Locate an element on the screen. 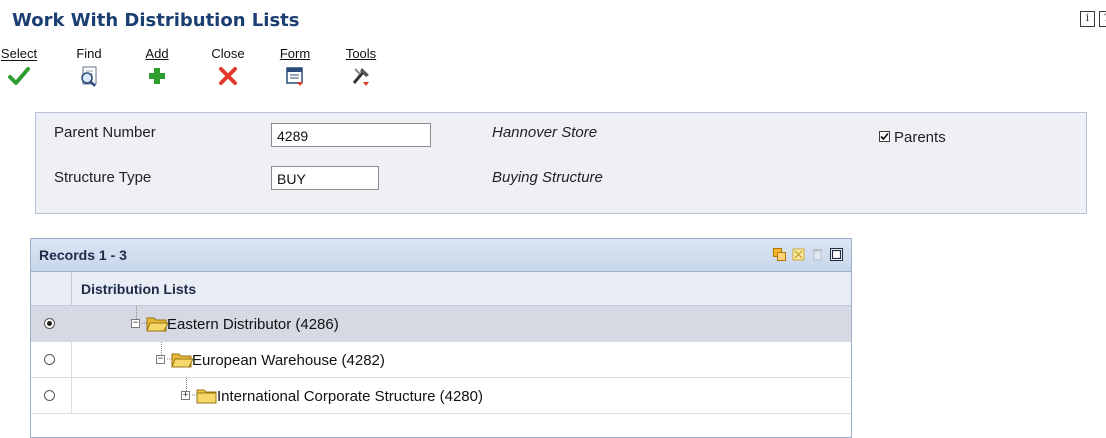 Image resolution: width=1106 pixels, height=438 pixels. copy-icon is located at coordinates (779, 254).